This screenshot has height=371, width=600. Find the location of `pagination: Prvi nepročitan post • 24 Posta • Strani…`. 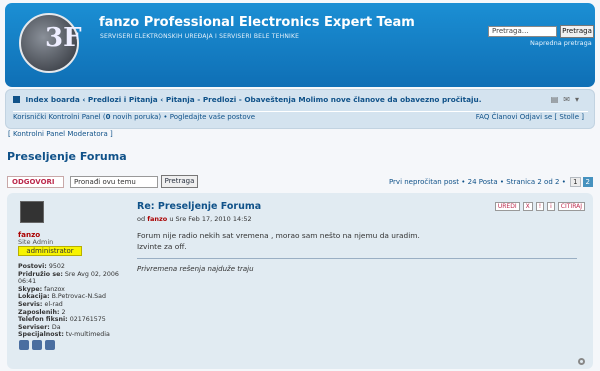

pagination: Prvi nepročitan post • 24 Posta • Strani… is located at coordinates (491, 182).